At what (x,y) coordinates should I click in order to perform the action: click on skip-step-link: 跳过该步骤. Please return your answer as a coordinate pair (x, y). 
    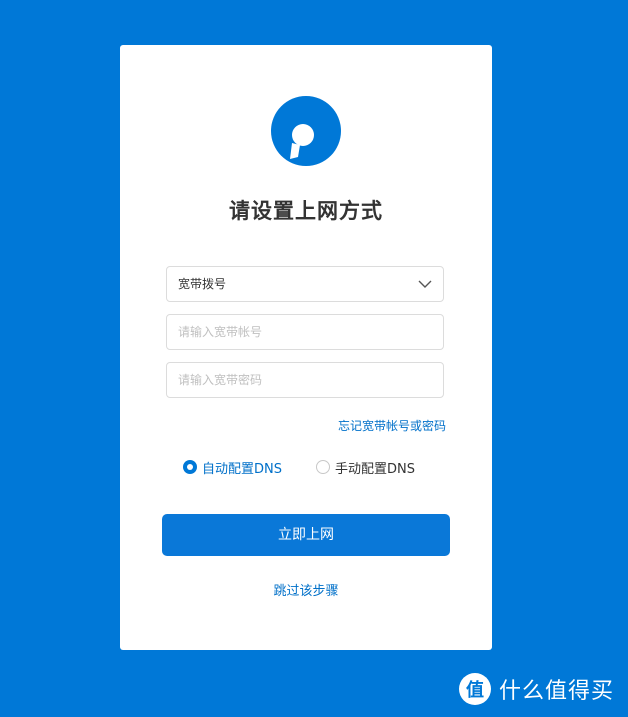
    Looking at the image, I should click on (306, 589).